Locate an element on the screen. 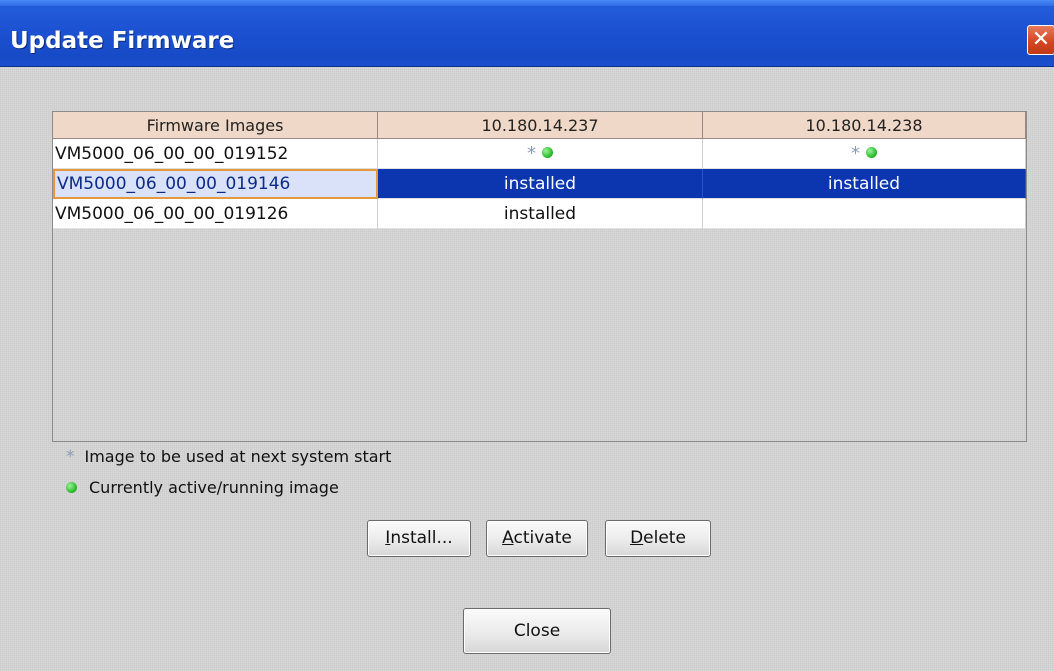 This screenshot has width=1054, height=671. delete-button: Delete is located at coordinates (658, 538).